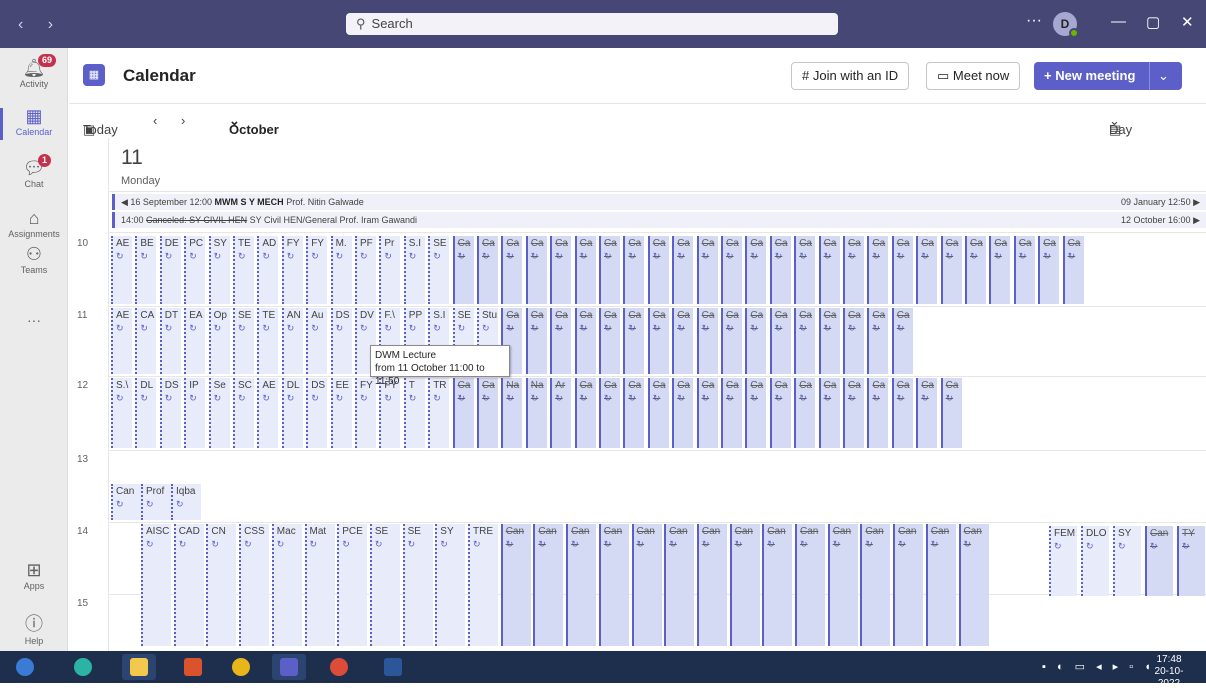 This screenshot has width=1206, height=690. Describe the element at coordinates (121, 413) in the screenshot. I see `calendar-event: S.\ ↻` at that location.